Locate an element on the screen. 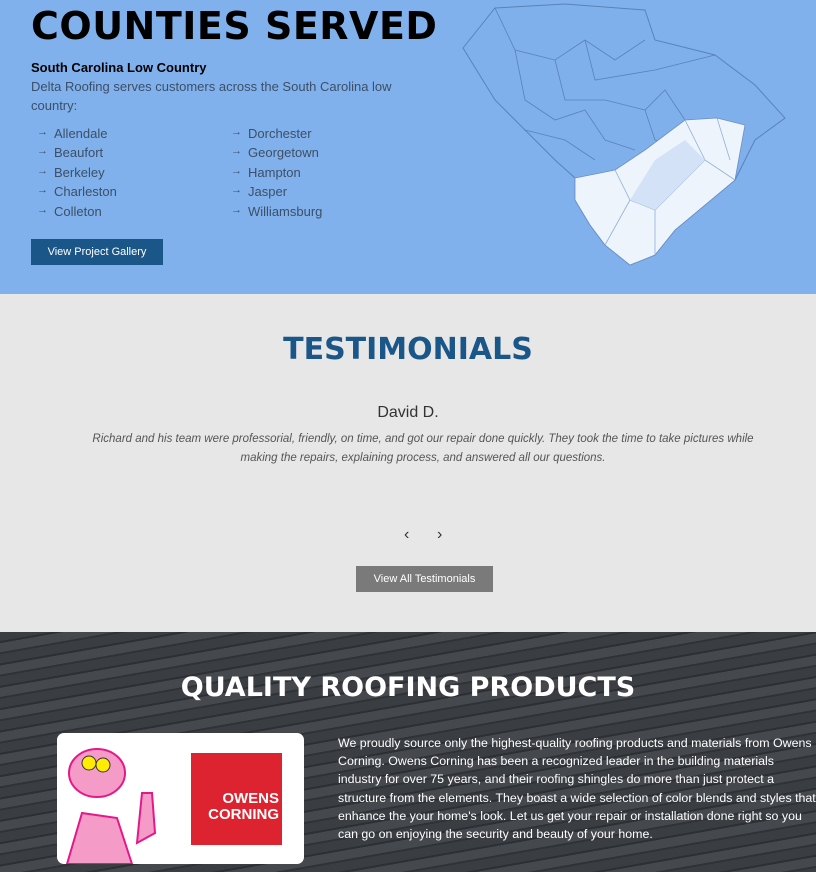 The width and height of the screenshot is (816, 872). county-item: → Dorchester is located at coordinates (276, 135).